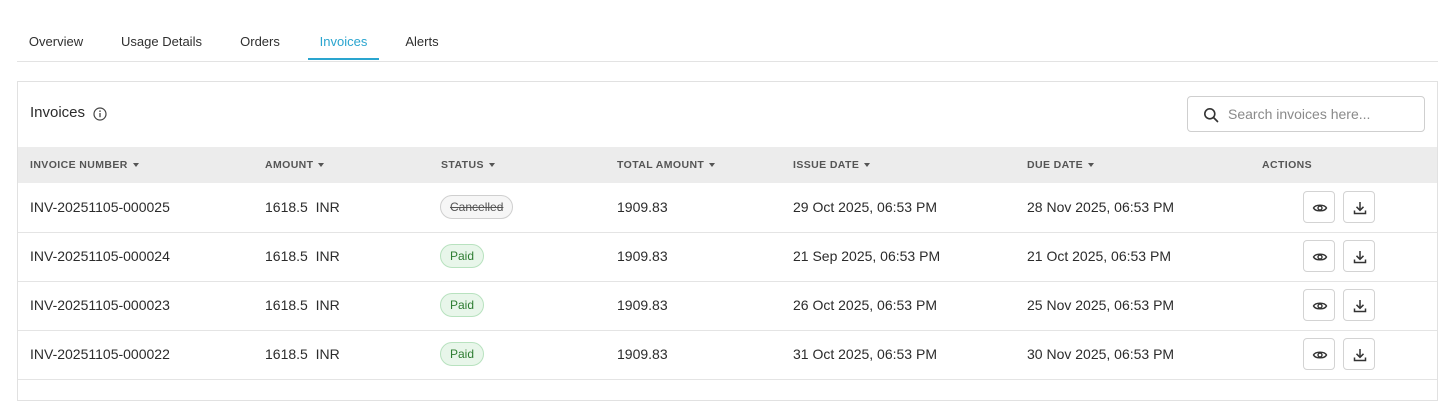 This screenshot has height=401, width=1453. What do you see at coordinates (84, 165) in the screenshot?
I see `column-header-invoice-number: INVOICE NUMBER` at bounding box center [84, 165].